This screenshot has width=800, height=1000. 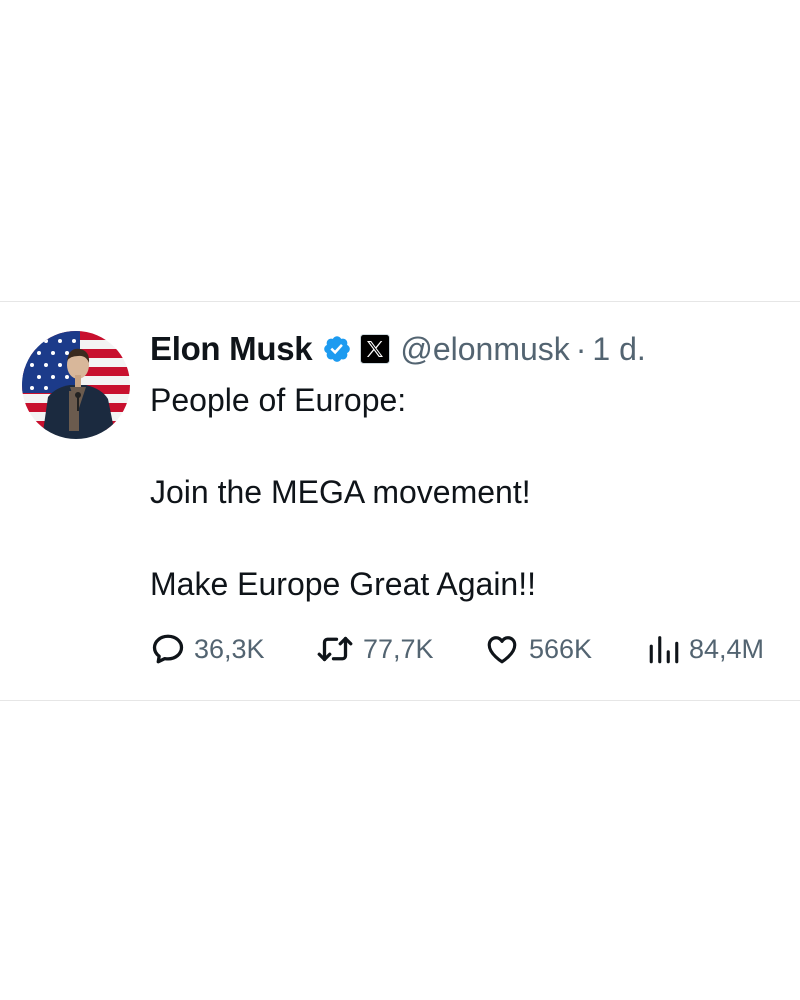 I want to click on retweet-button: 77,7K, so click(x=374, y=649).